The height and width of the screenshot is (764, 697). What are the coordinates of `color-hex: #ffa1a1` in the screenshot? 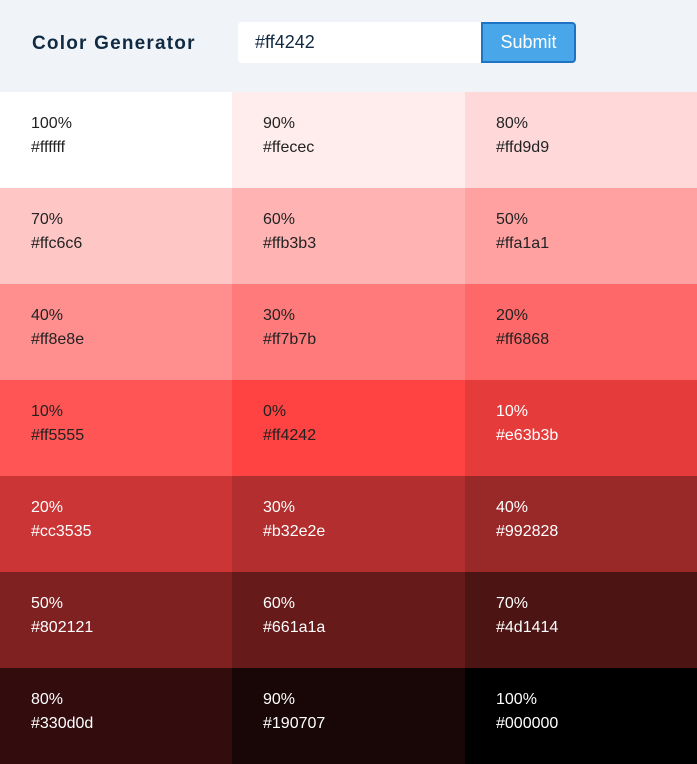 It's located at (523, 243).